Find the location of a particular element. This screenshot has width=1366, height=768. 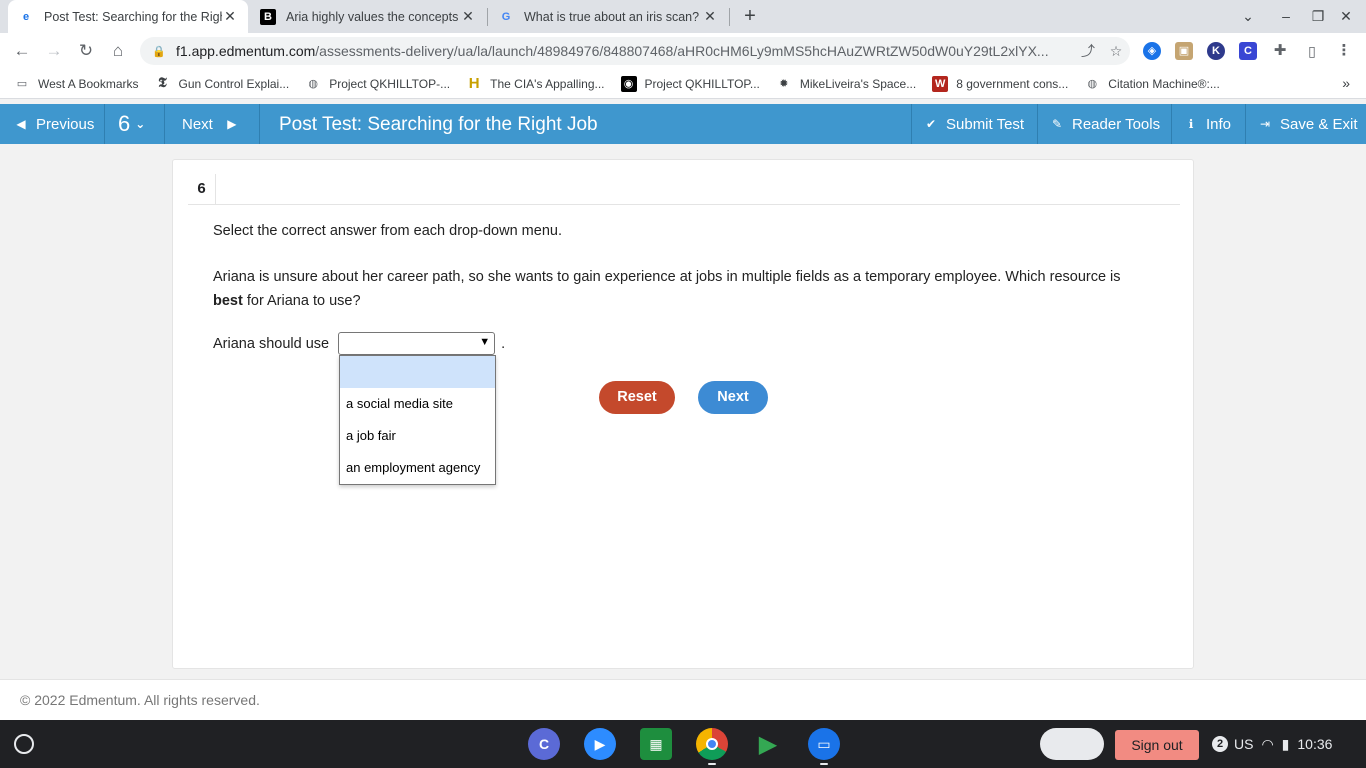

forward-arrow-icon: → is located at coordinates (54, 51).